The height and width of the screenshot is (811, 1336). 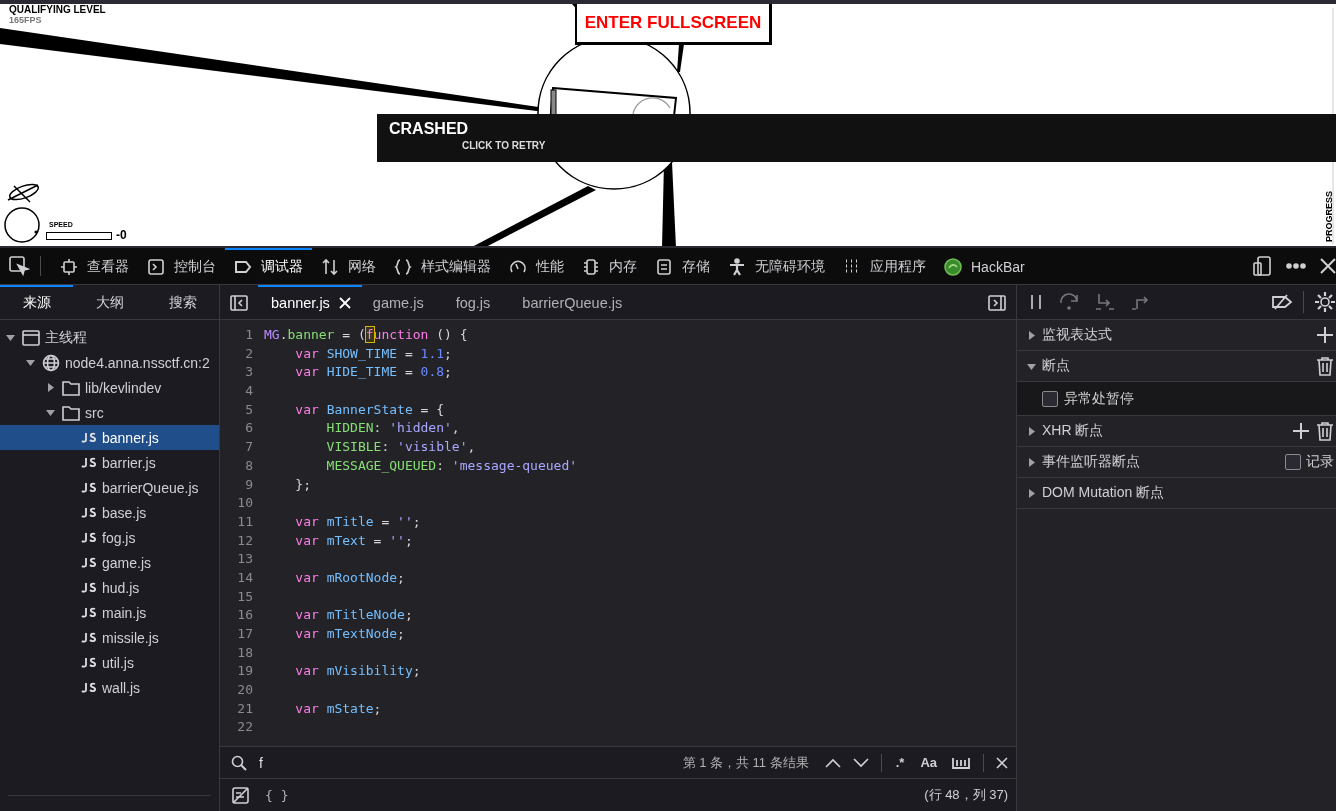 What do you see at coordinates (504, 145) in the screenshot?
I see `retry-hint: CLICK TO RETRY` at bounding box center [504, 145].